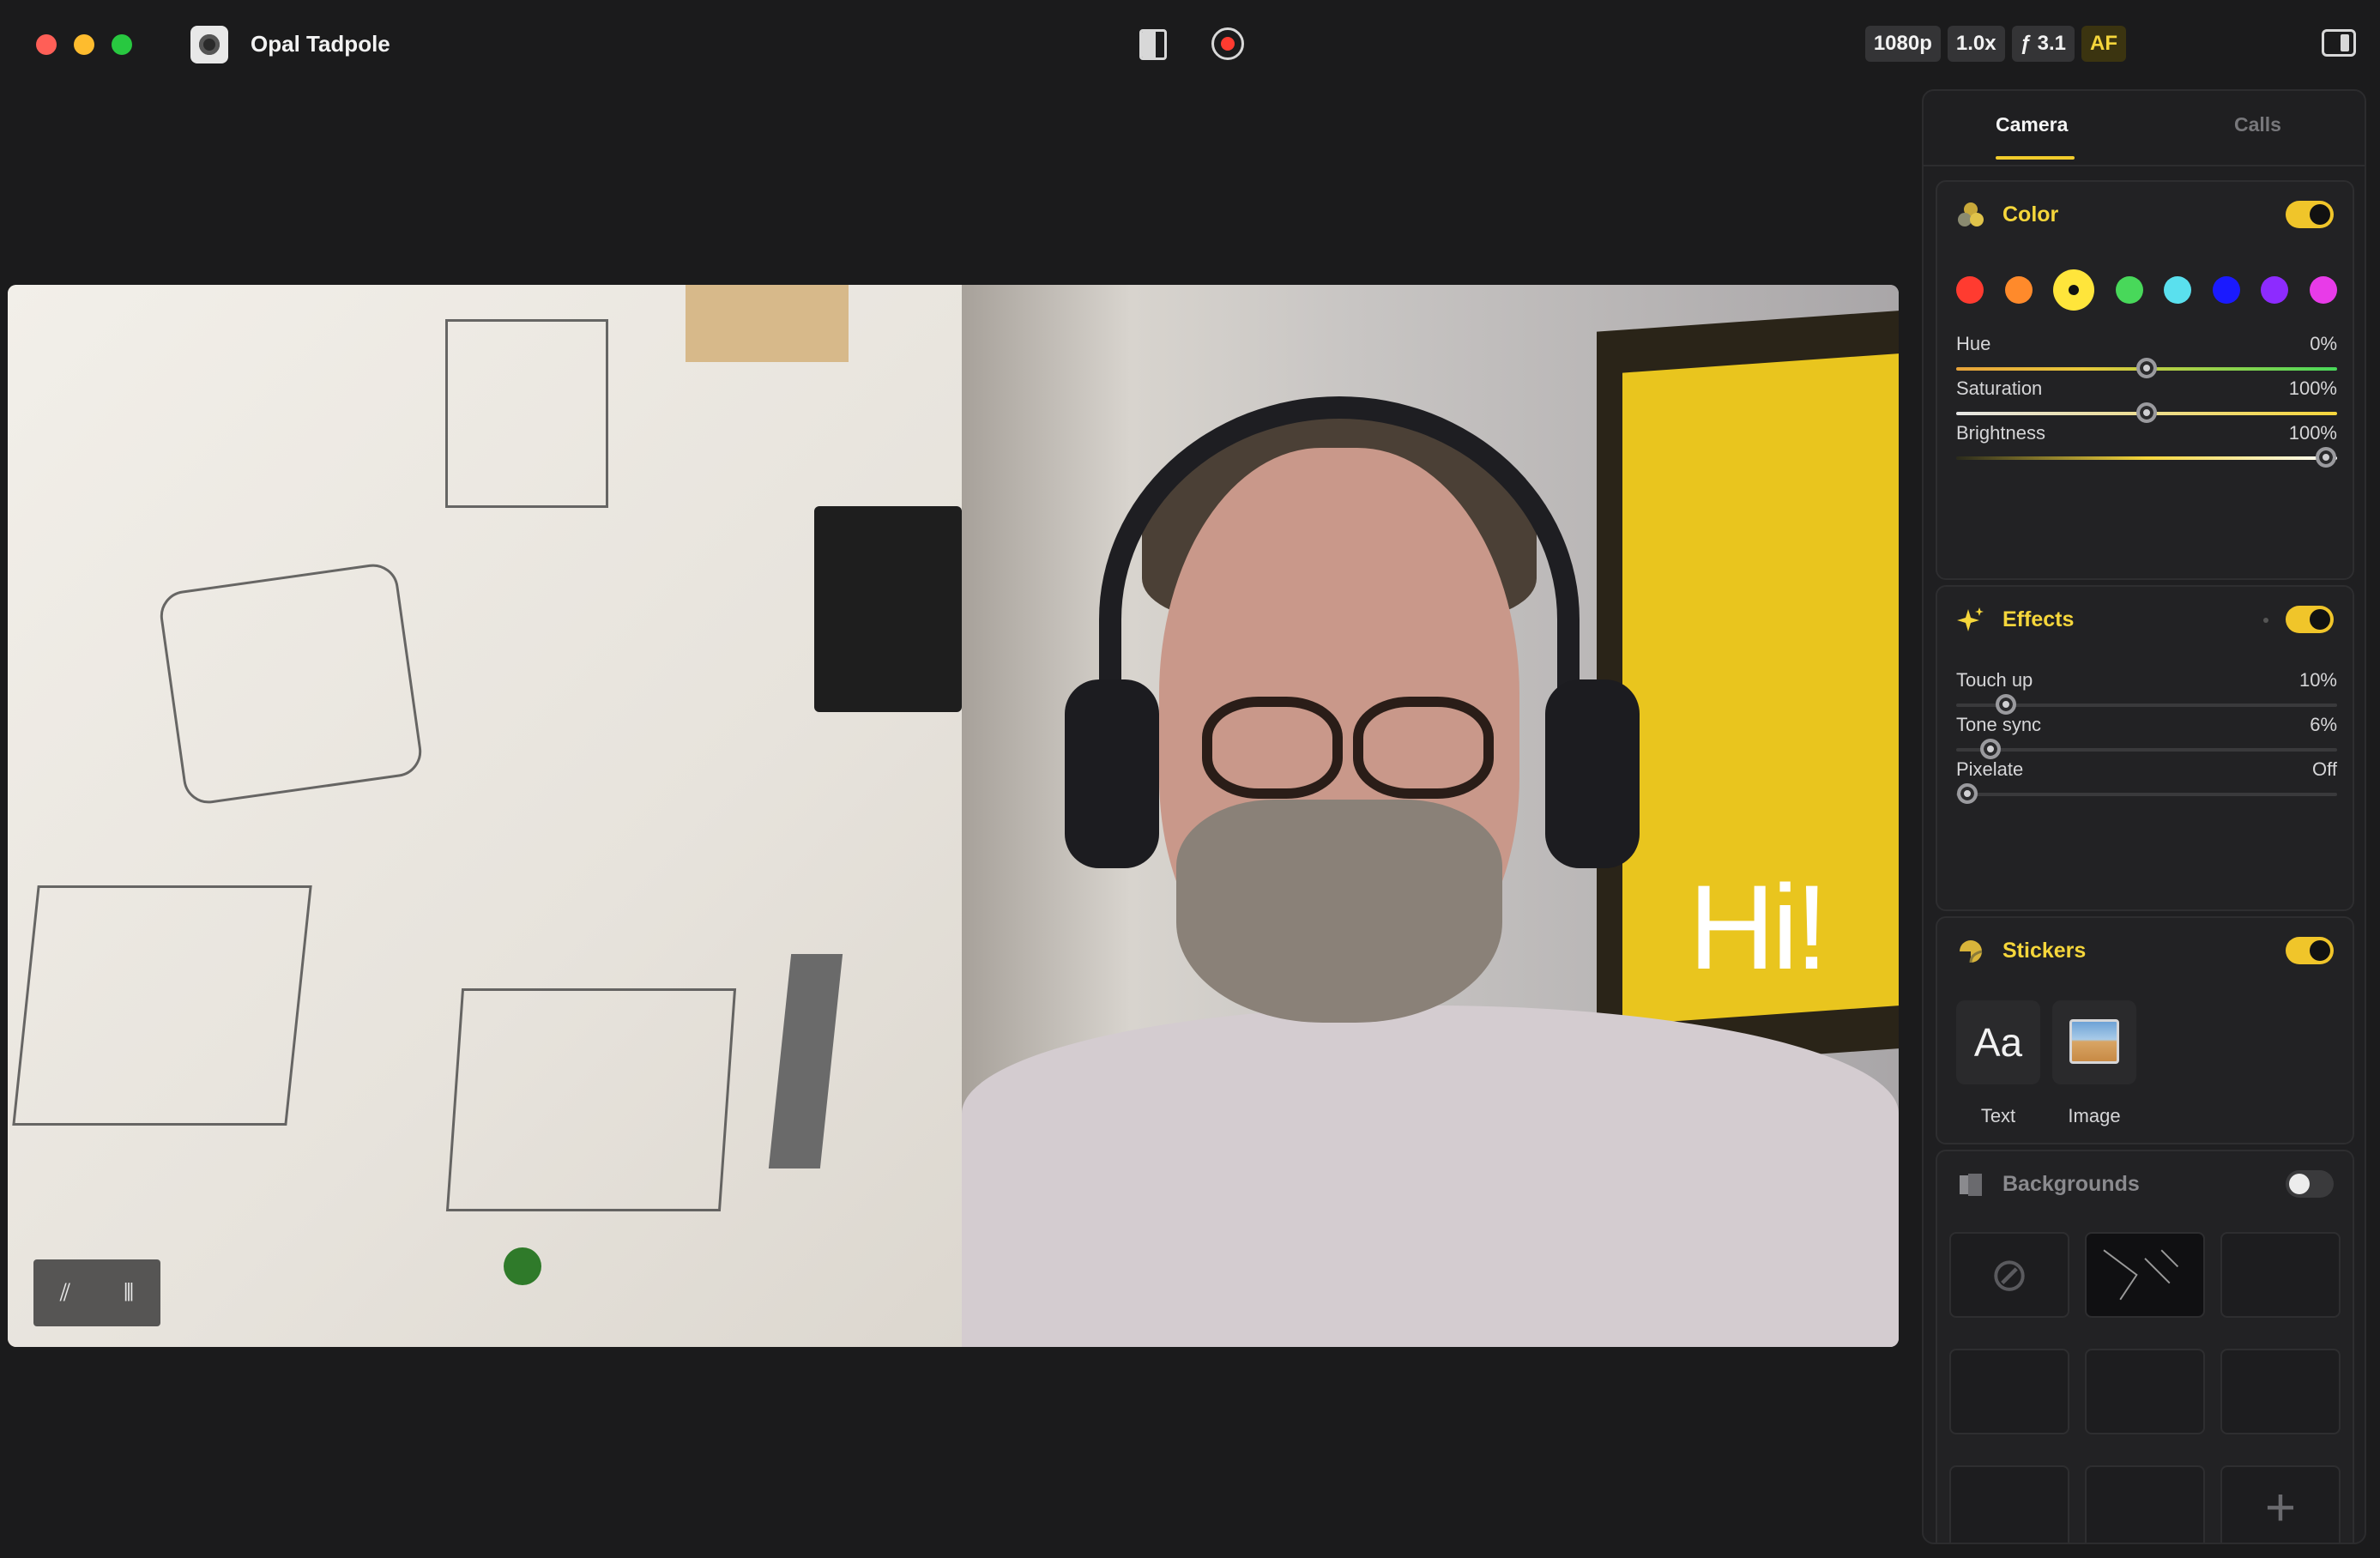 Image resolution: width=2380 pixels, height=1558 pixels. I want to click on backgrounds-section: Backgrounds ⊘ +, so click(2145, 1346).